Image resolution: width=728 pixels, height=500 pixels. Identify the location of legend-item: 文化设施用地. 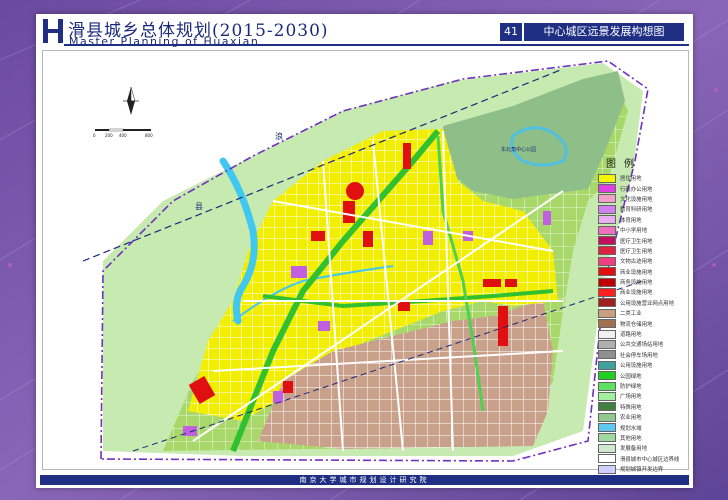
(641, 199).